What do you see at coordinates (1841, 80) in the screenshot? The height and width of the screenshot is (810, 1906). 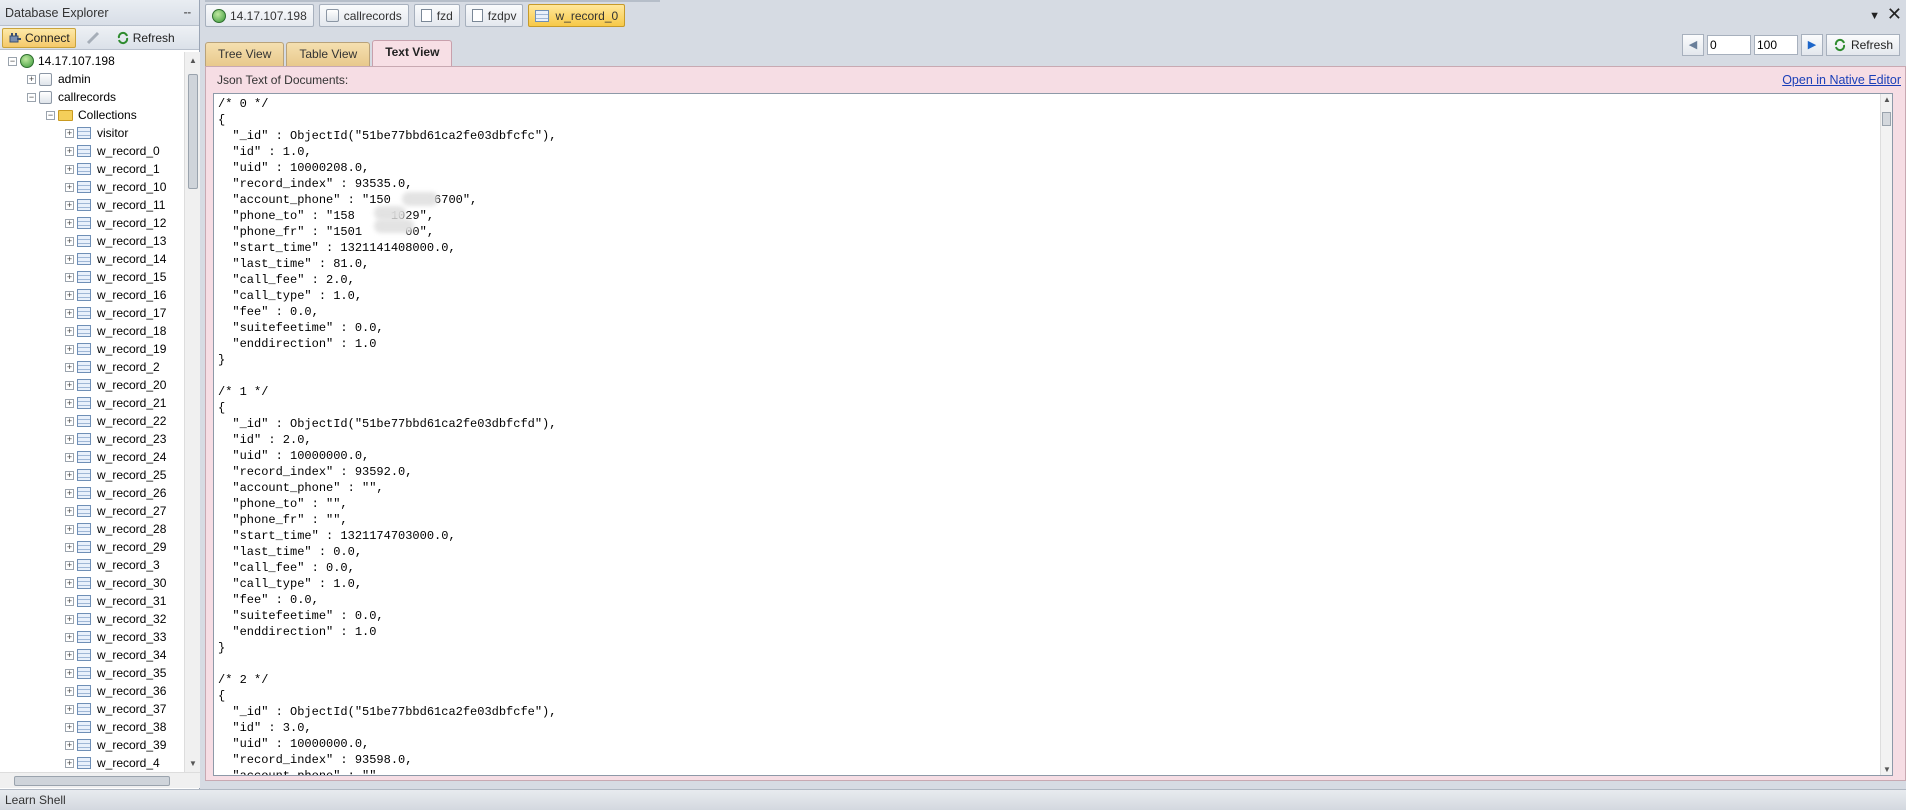 I see `open-native-editor-link: Open in Native Editor` at bounding box center [1841, 80].